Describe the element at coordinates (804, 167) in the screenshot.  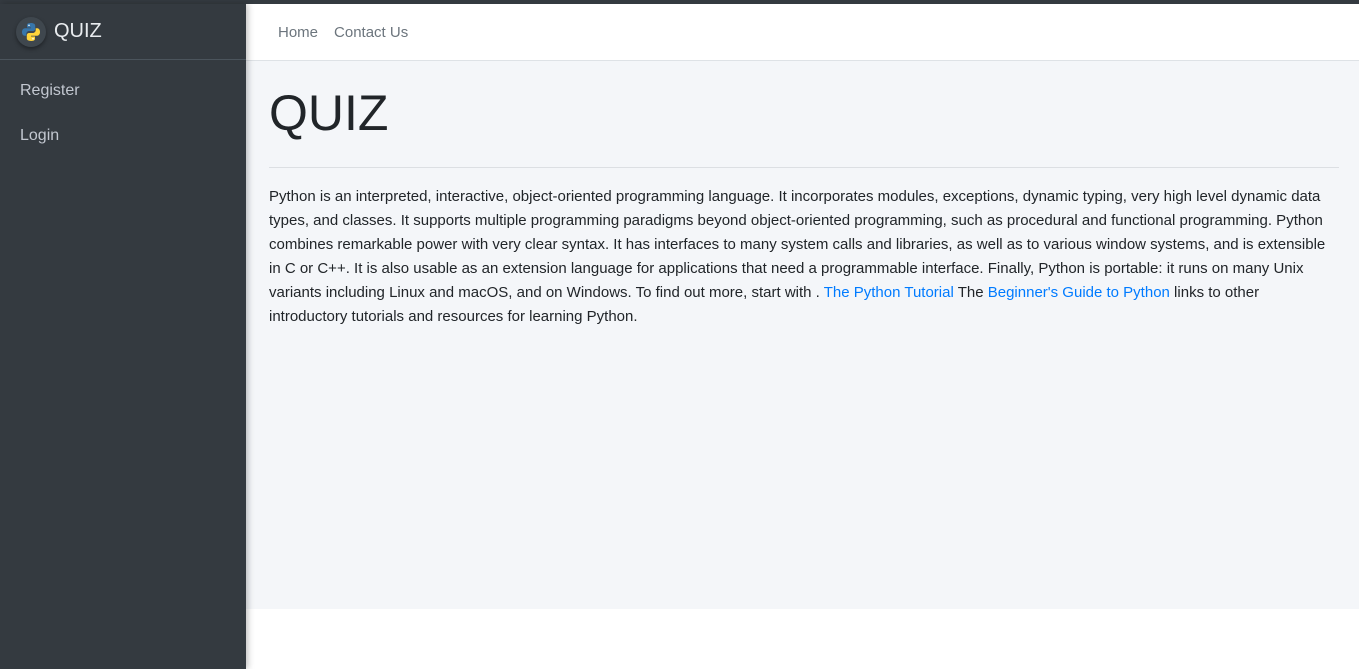
I see `divider` at that location.